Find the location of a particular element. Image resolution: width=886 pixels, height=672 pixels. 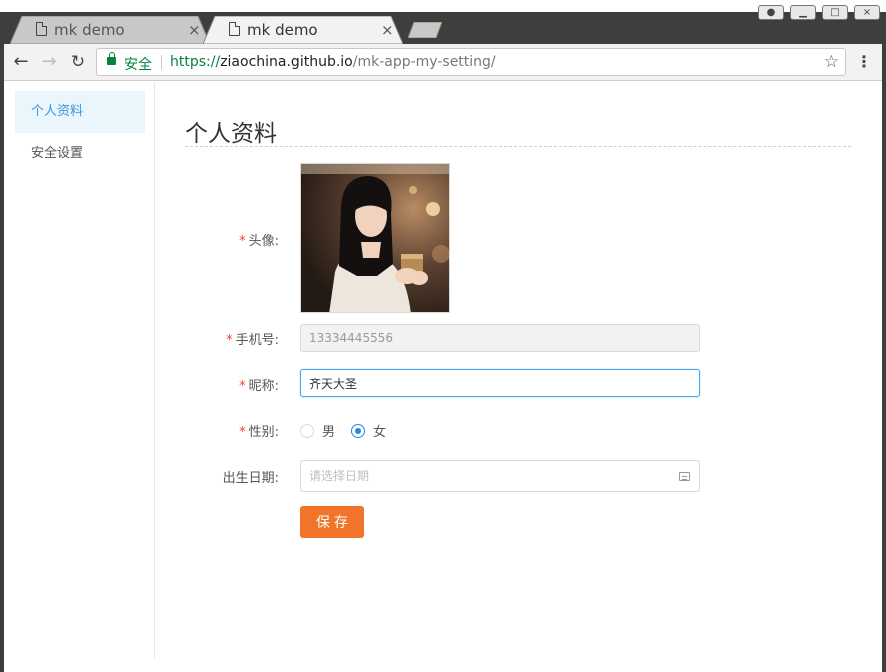

browser-tab-bar: mk demo × mk demo × ● ▁ □ × is located at coordinates (443, 22).